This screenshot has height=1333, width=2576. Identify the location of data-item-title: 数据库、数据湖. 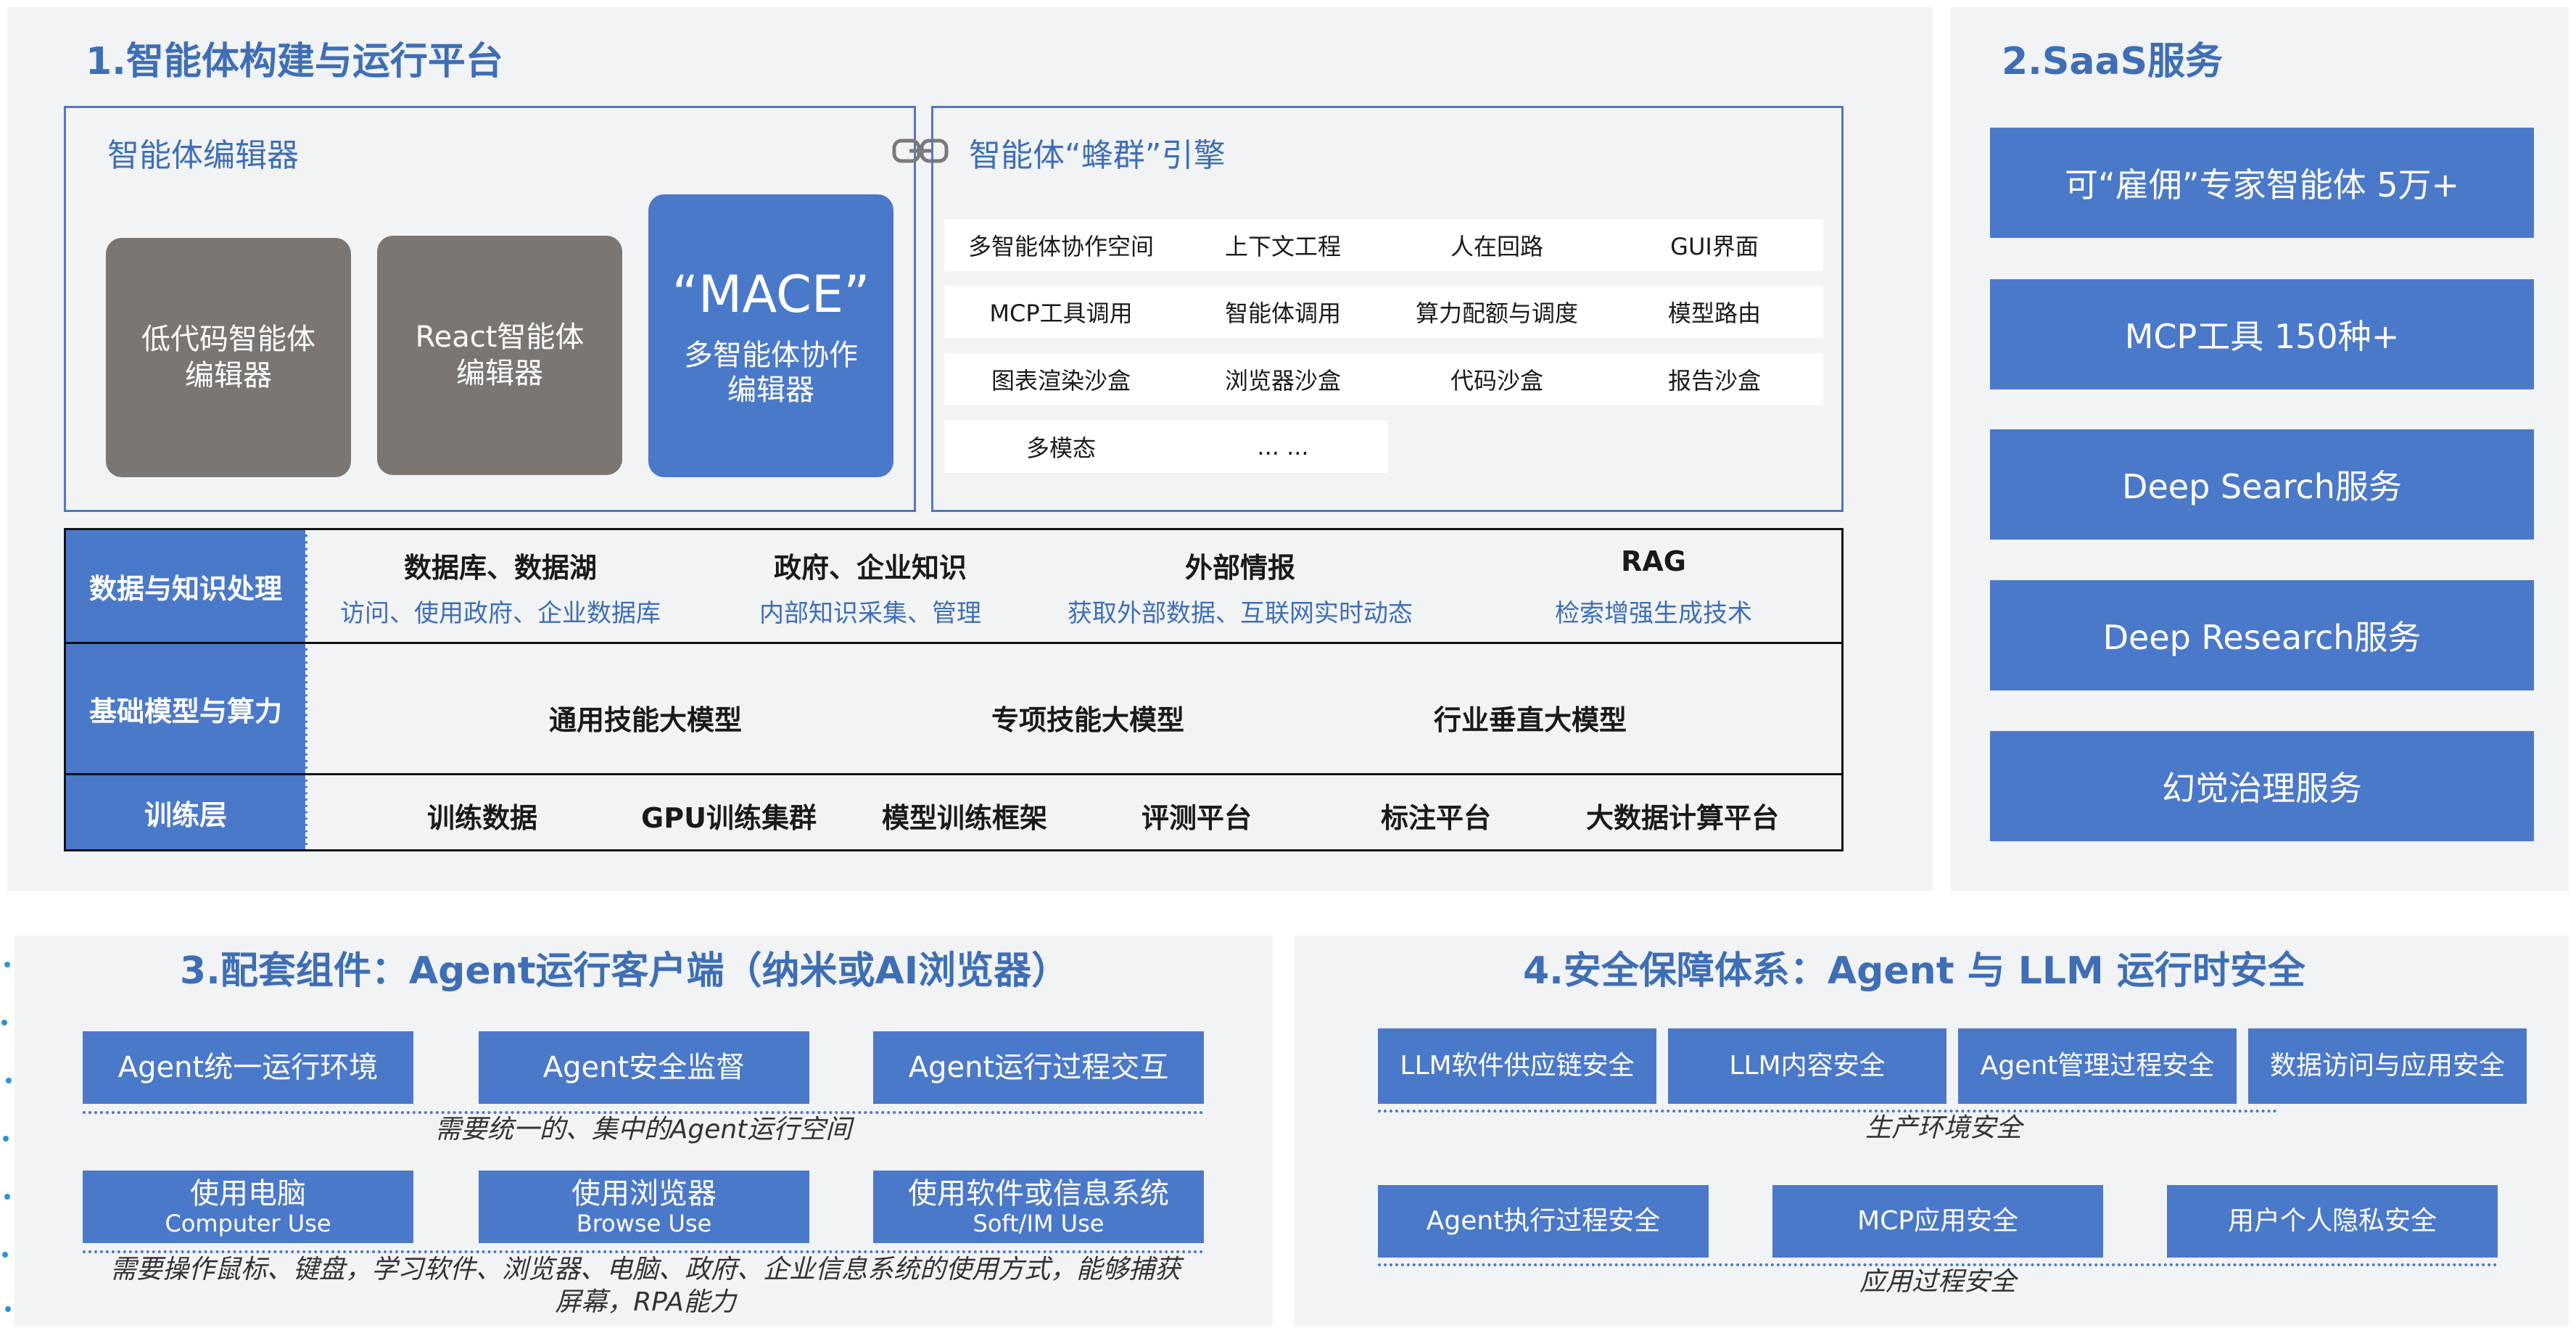
(500, 568).